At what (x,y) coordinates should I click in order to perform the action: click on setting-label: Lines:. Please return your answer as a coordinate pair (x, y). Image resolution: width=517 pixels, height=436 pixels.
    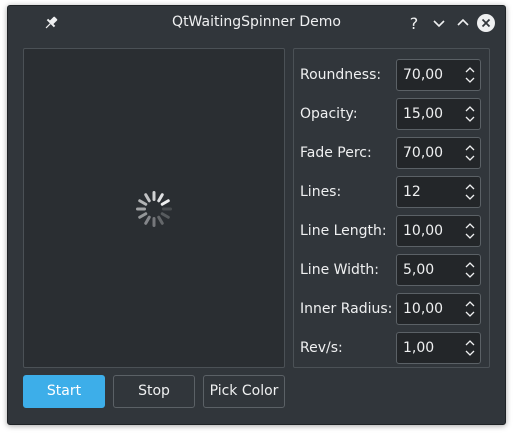
    Looking at the image, I should click on (321, 192).